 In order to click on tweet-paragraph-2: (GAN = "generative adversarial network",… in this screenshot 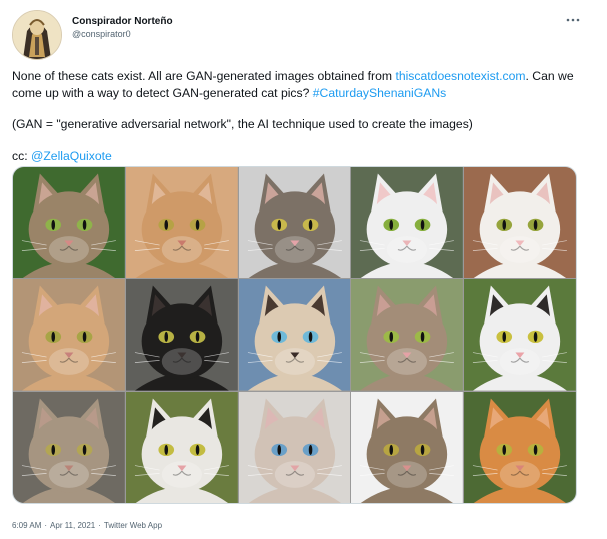, I will do `click(242, 124)`.